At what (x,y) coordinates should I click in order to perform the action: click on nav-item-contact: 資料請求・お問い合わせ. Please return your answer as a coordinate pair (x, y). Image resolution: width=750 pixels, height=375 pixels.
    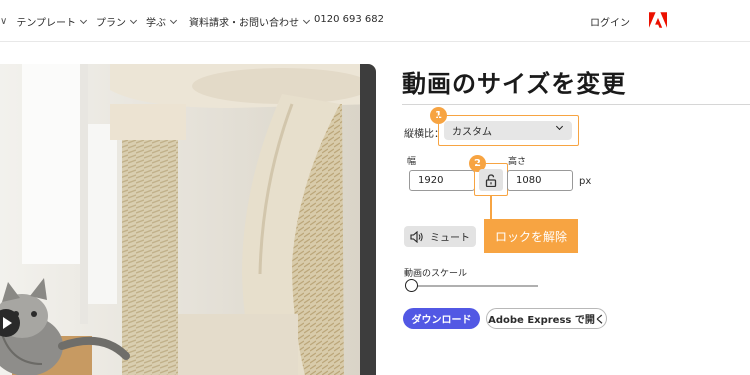
    Looking at the image, I should click on (250, 21).